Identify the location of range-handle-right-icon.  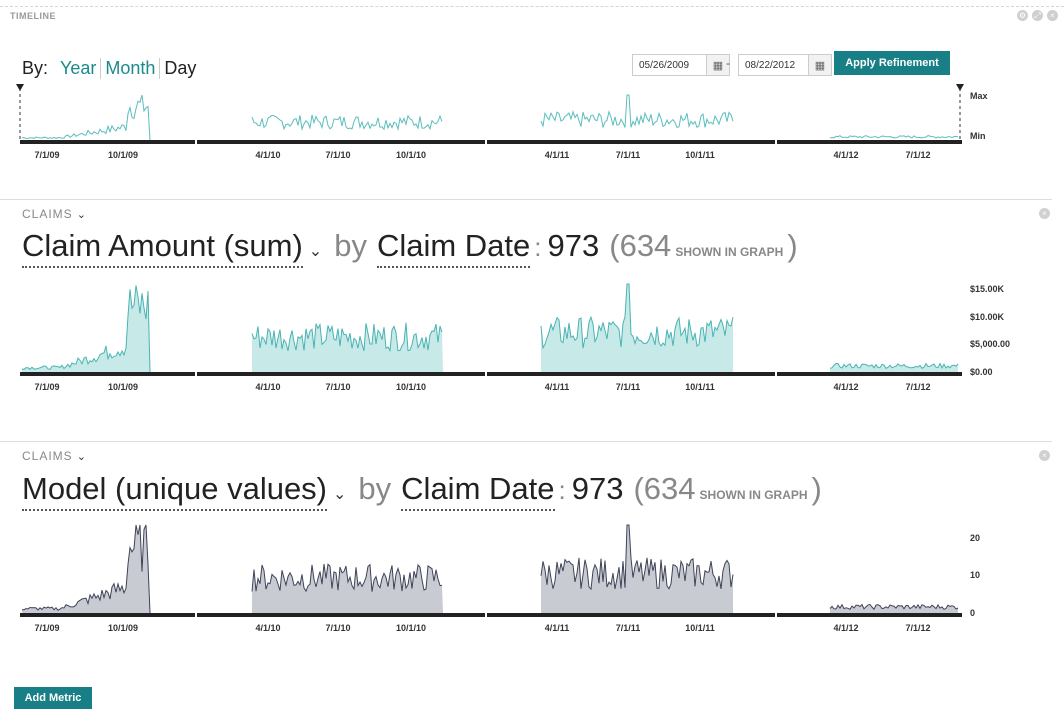
(960, 87).